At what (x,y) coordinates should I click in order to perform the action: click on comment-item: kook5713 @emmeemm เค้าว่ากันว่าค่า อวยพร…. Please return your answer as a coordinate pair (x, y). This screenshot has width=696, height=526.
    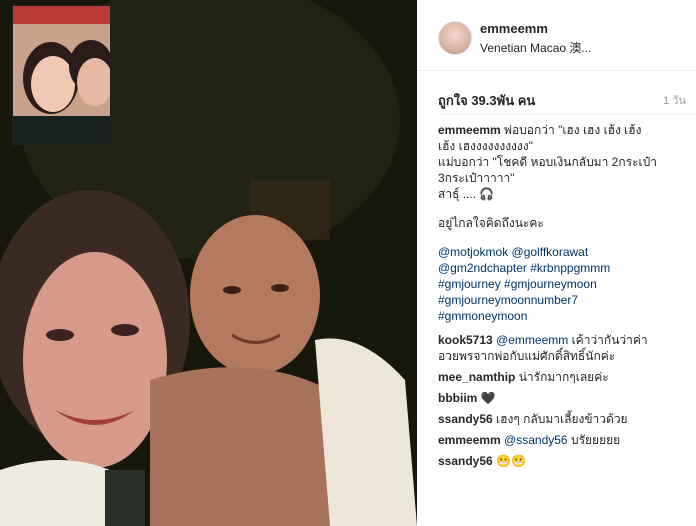
    Looking at the image, I should click on (563, 348).